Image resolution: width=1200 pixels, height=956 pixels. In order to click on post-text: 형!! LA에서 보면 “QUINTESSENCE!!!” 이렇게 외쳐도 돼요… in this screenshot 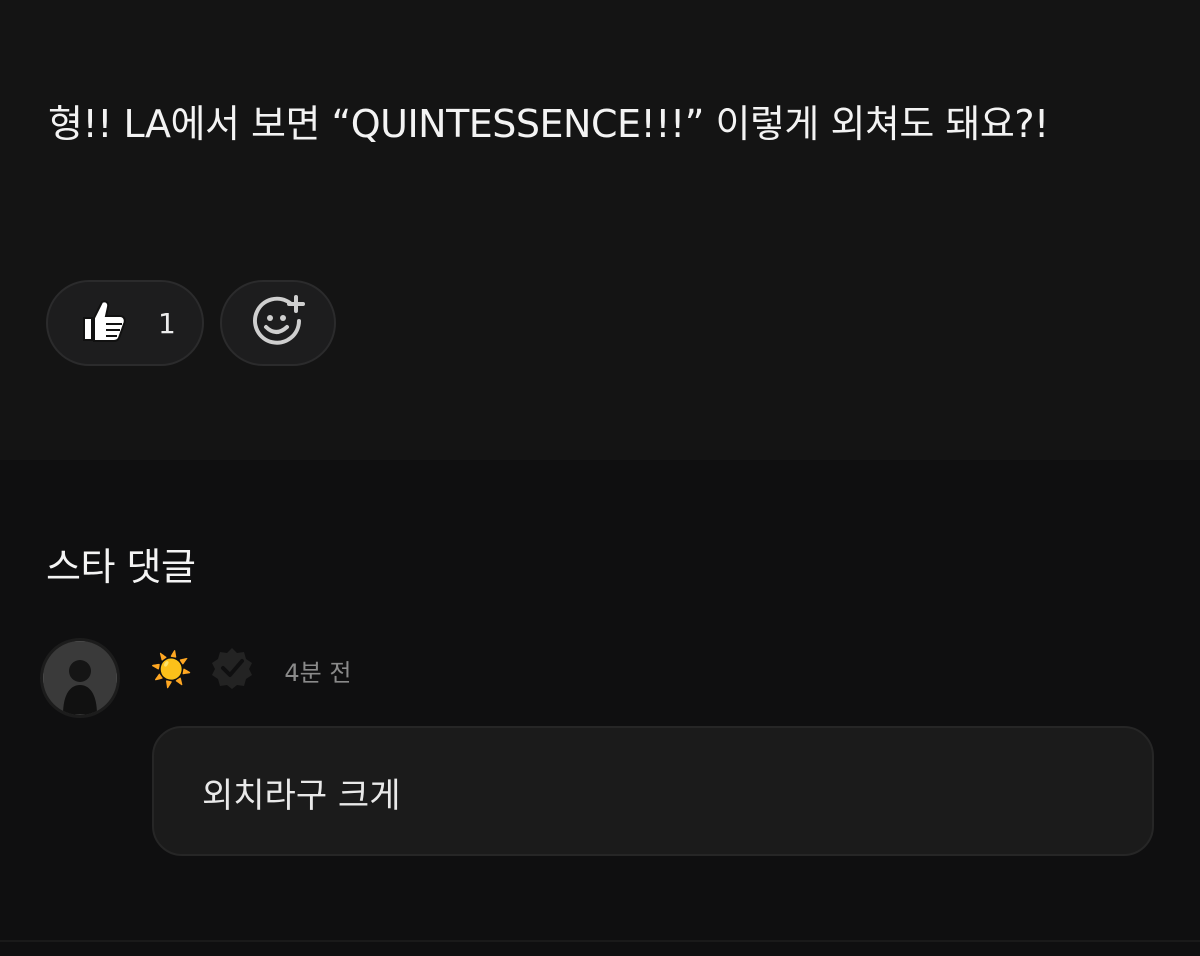, I will do `click(548, 124)`.